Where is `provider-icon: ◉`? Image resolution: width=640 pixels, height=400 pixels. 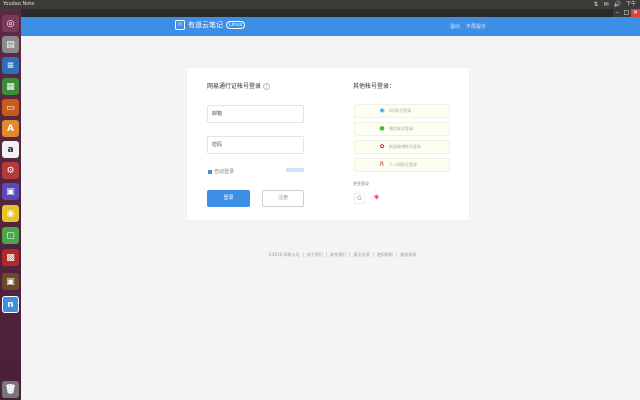 provider-icon: ◉ is located at coordinates (382, 110).